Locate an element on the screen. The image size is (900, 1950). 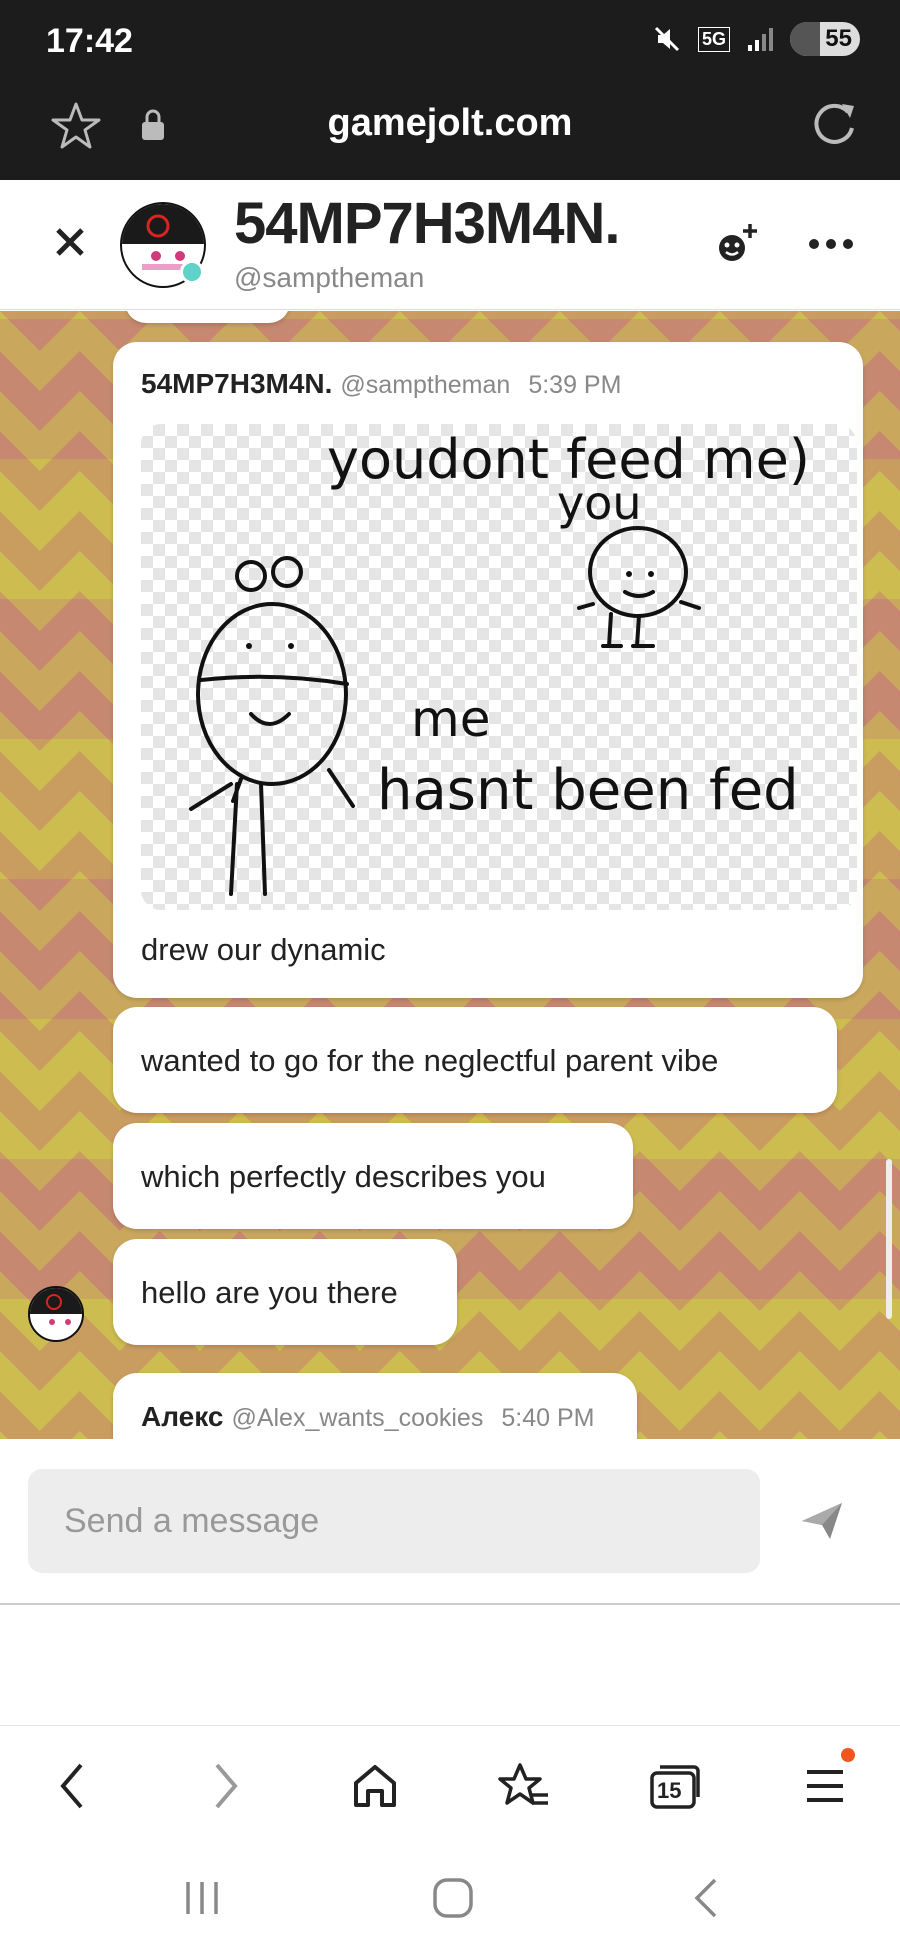
message-bubble: which perfectly describes you is located at coordinates (373, 1176).